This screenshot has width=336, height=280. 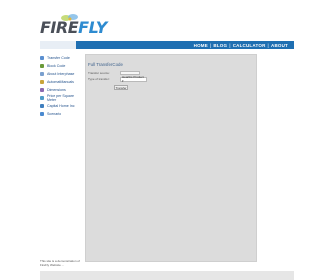 What do you see at coordinates (99, 79) in the screenshot?
I see `type-label: Type of transfer:` at bounding box center [99, 79].